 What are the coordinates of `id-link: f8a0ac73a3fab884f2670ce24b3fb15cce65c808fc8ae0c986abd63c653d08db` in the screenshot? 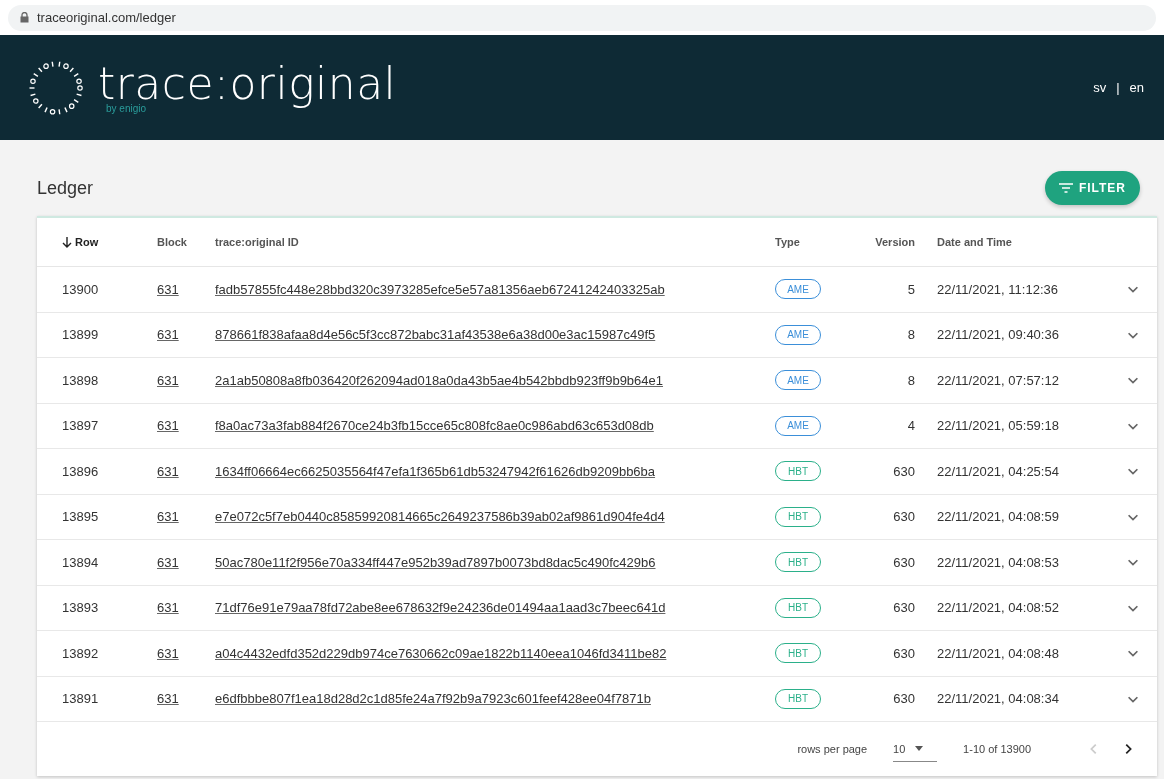 It's located at (434, 426).